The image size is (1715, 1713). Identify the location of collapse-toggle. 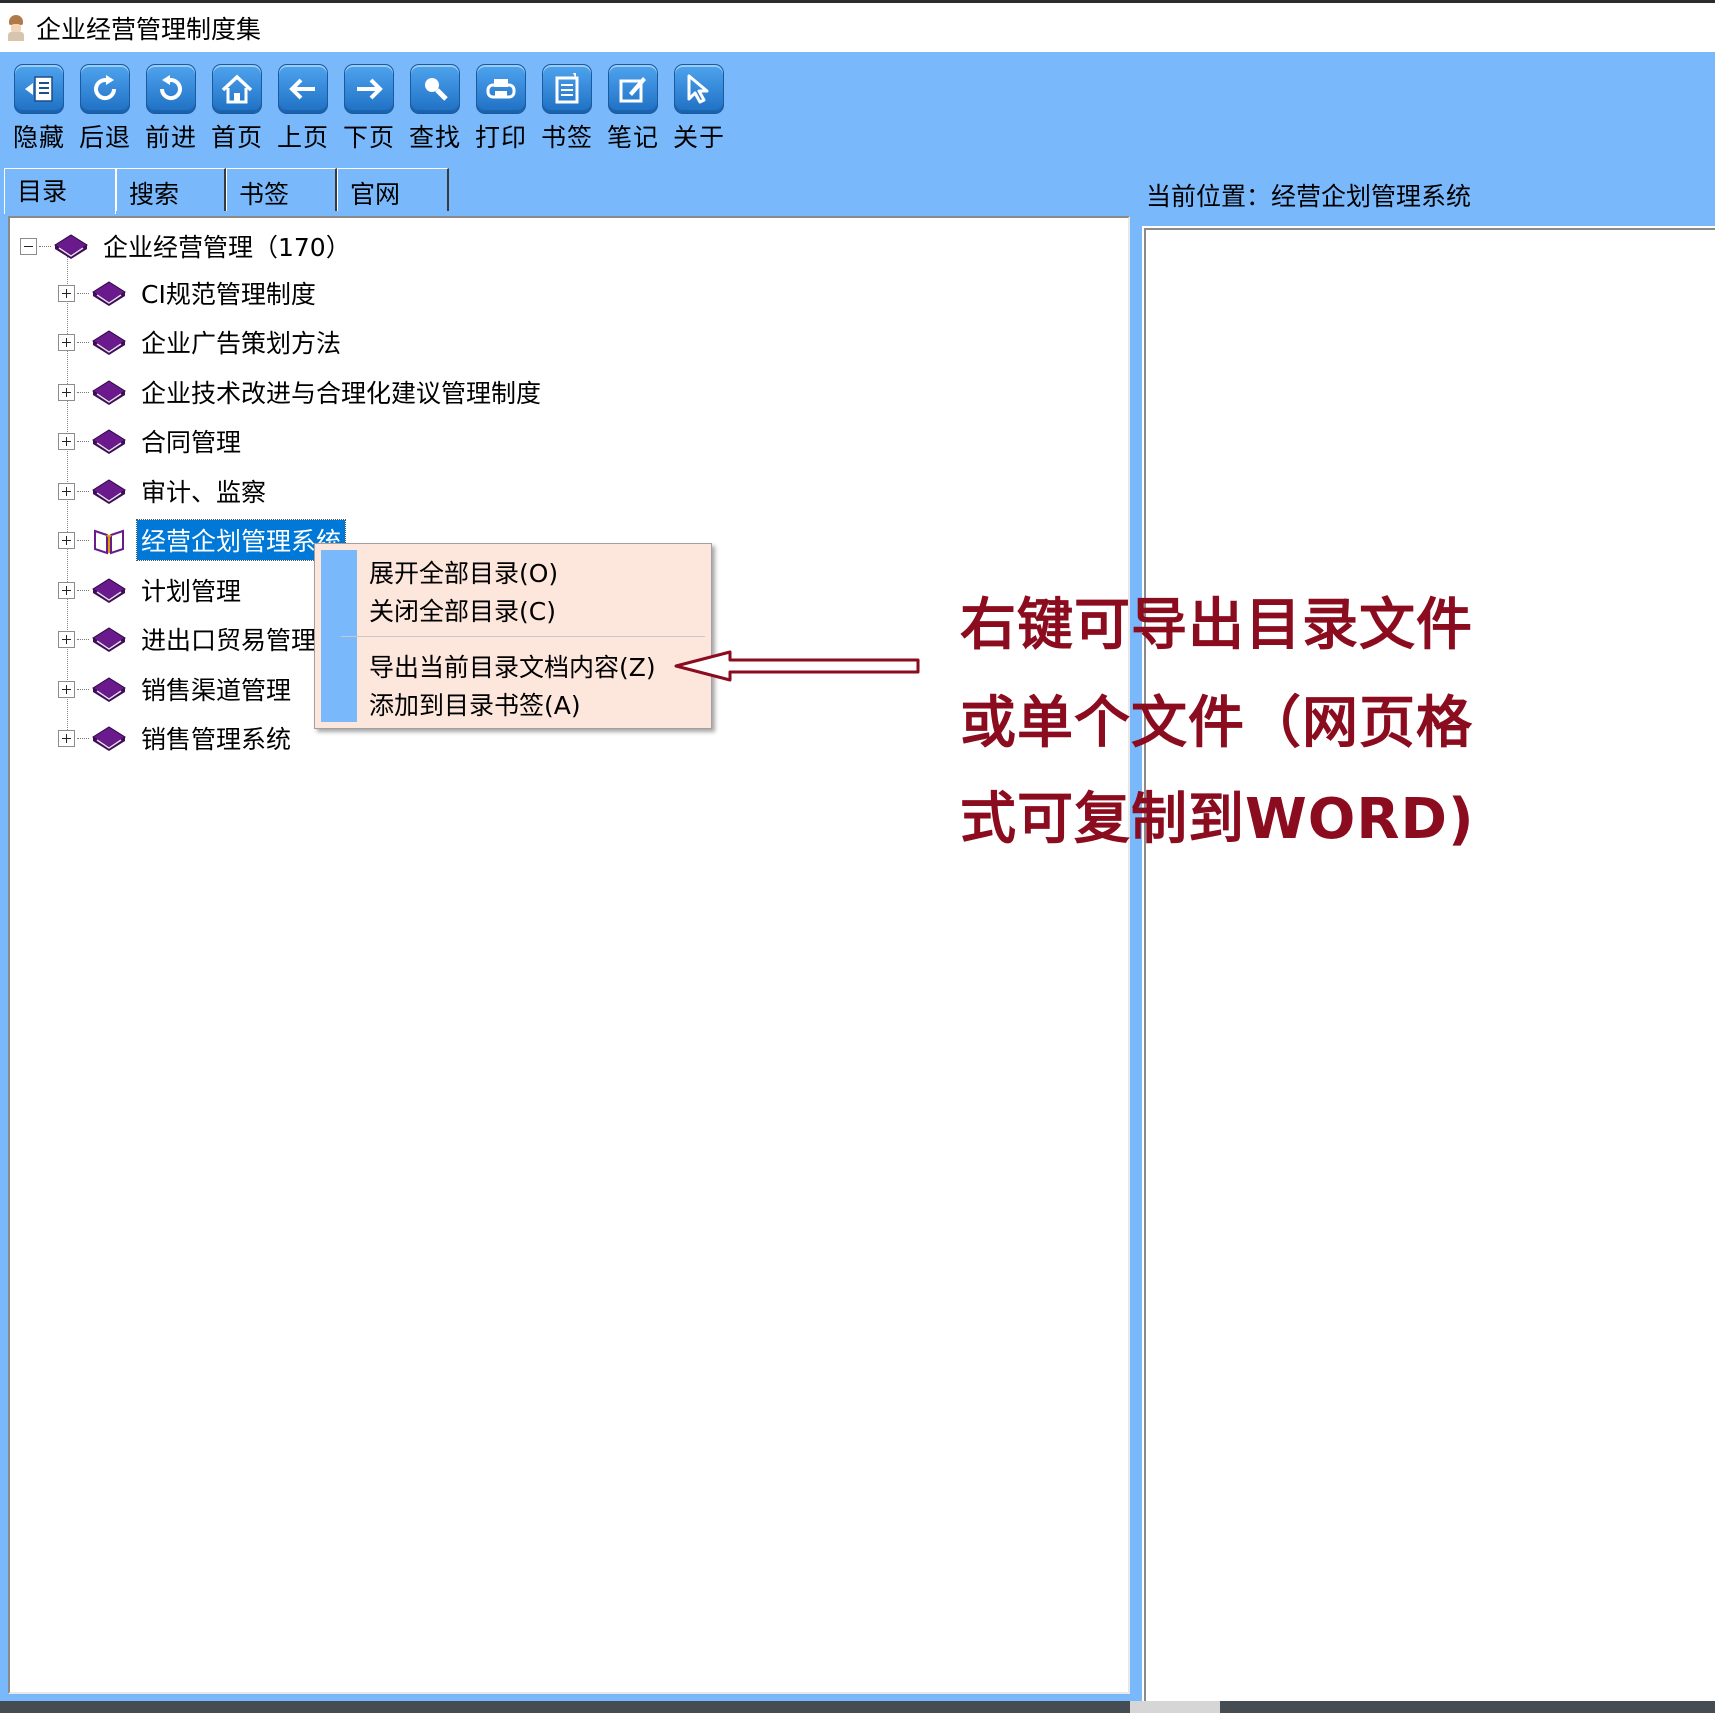
(28, 246).